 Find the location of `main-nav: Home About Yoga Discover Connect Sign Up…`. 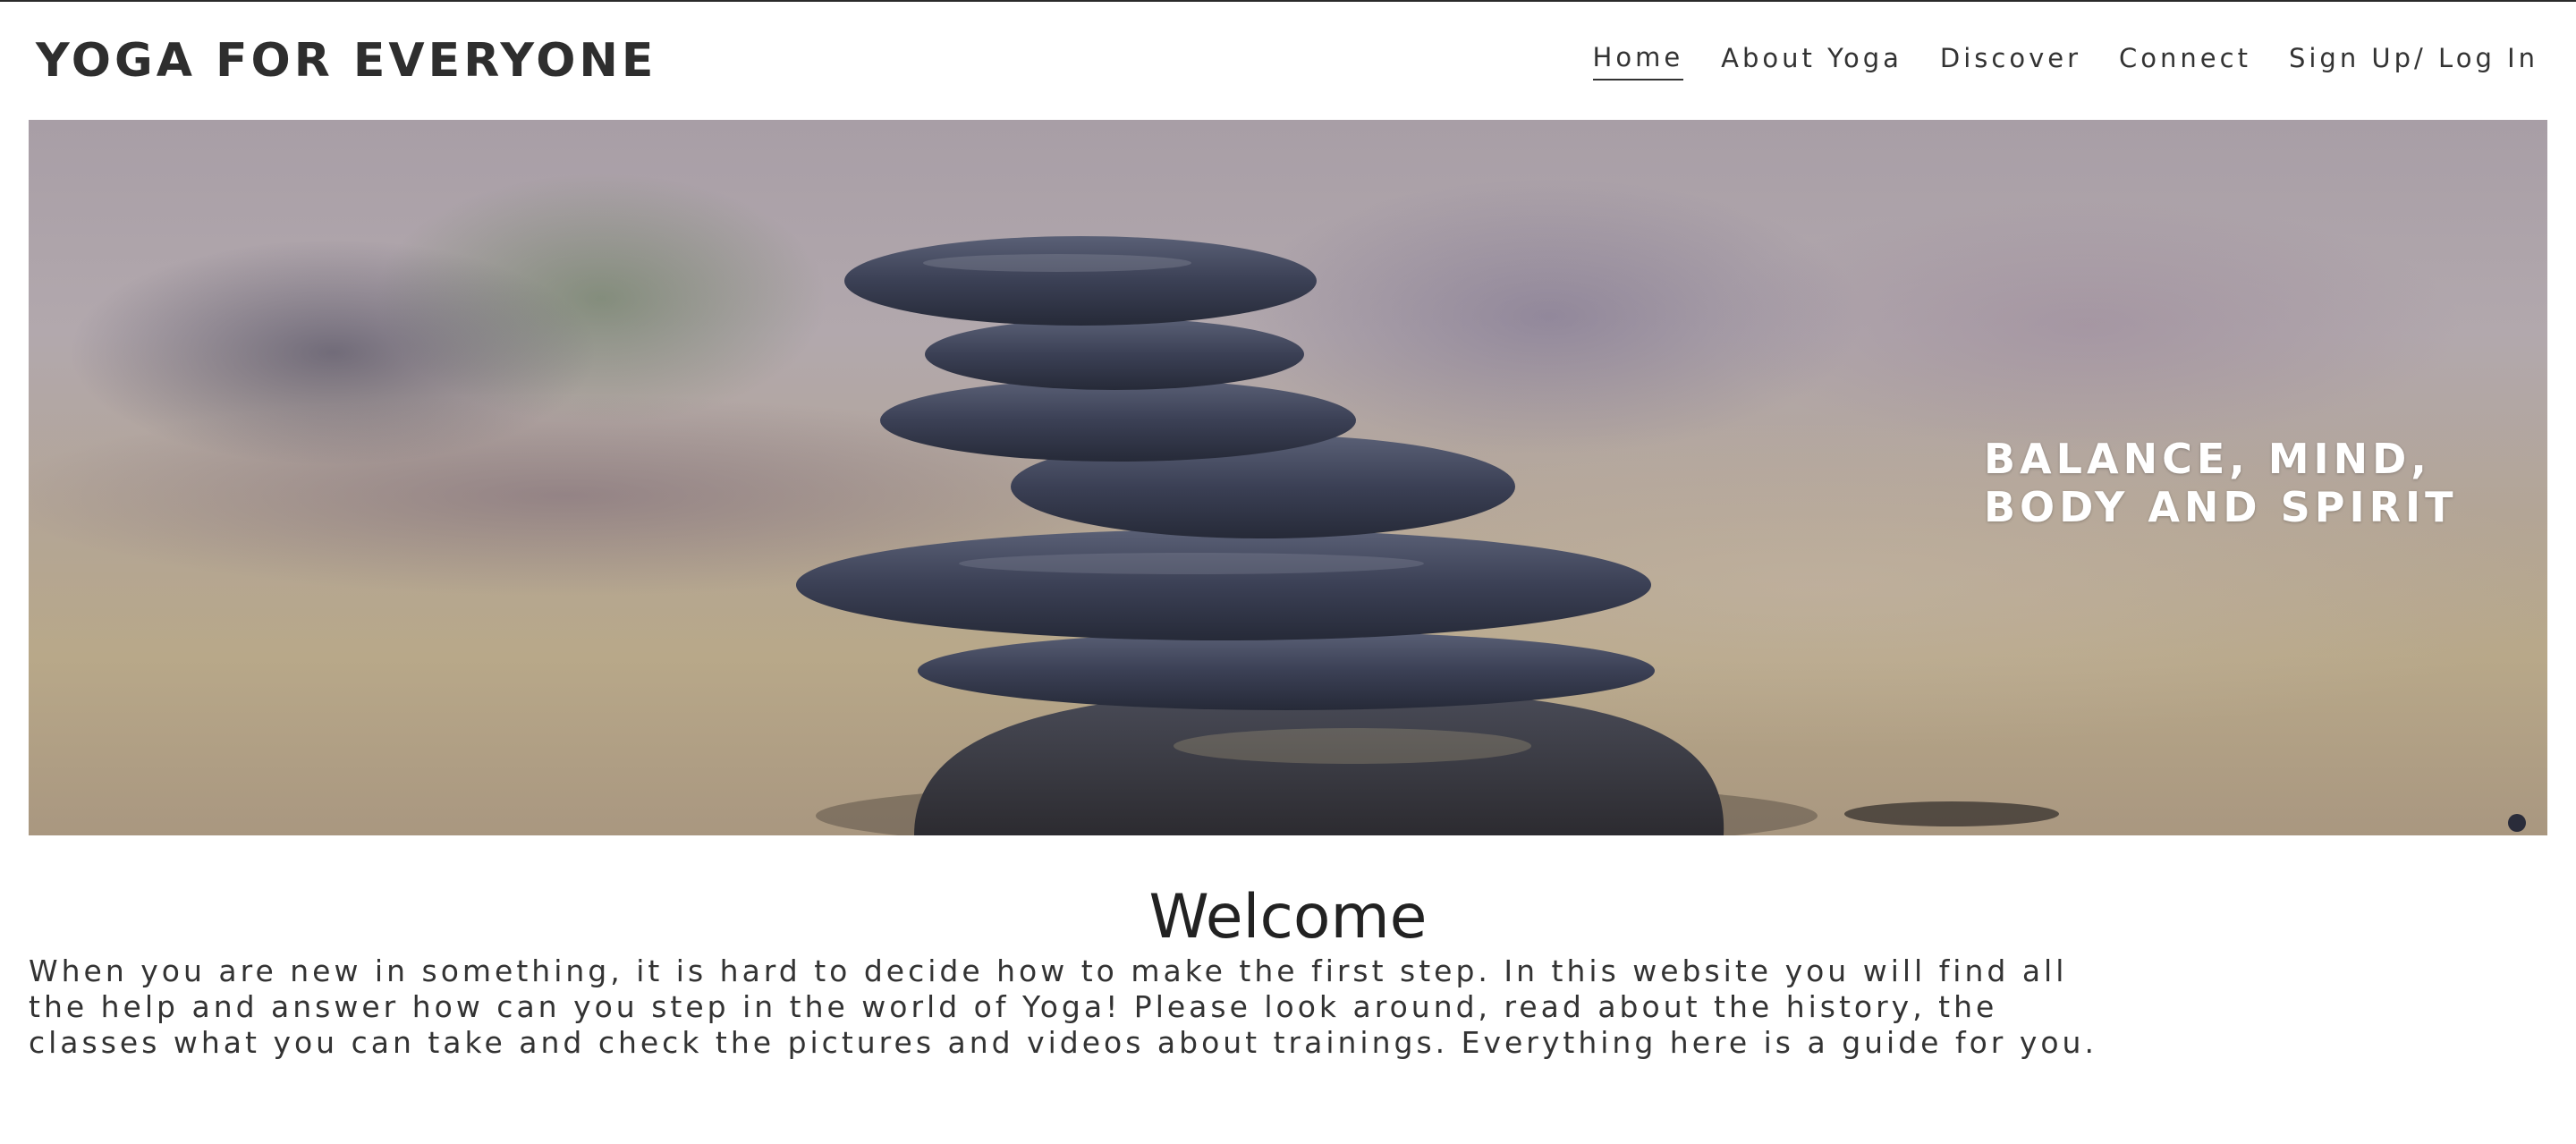

main-nav: Home About Yoga Discover Connect Sign Up… is located at coordinates (2065, 60).